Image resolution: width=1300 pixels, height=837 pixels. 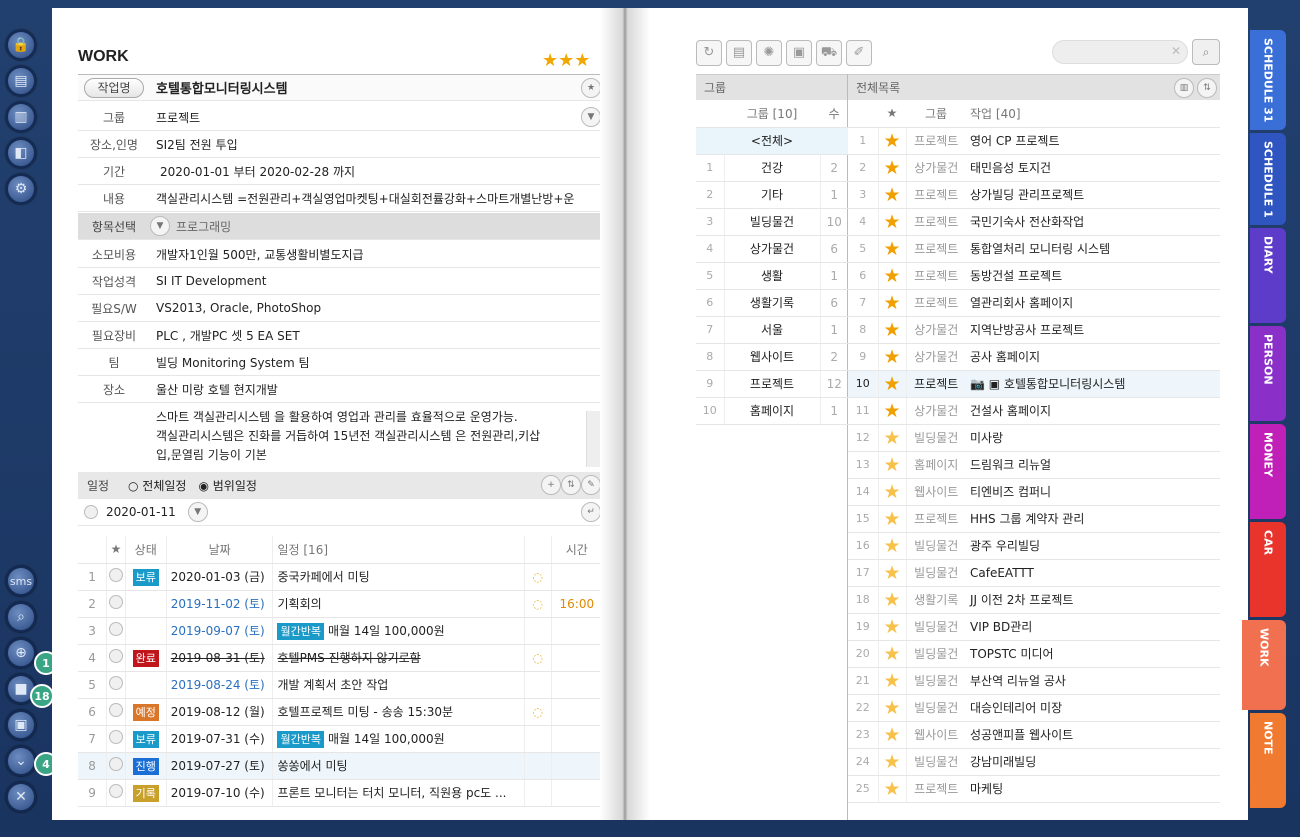 I want to click on table-row: 2 2019-11-02 (토) 기획회의 ◌ 16:00, so click(x=341, y=604).